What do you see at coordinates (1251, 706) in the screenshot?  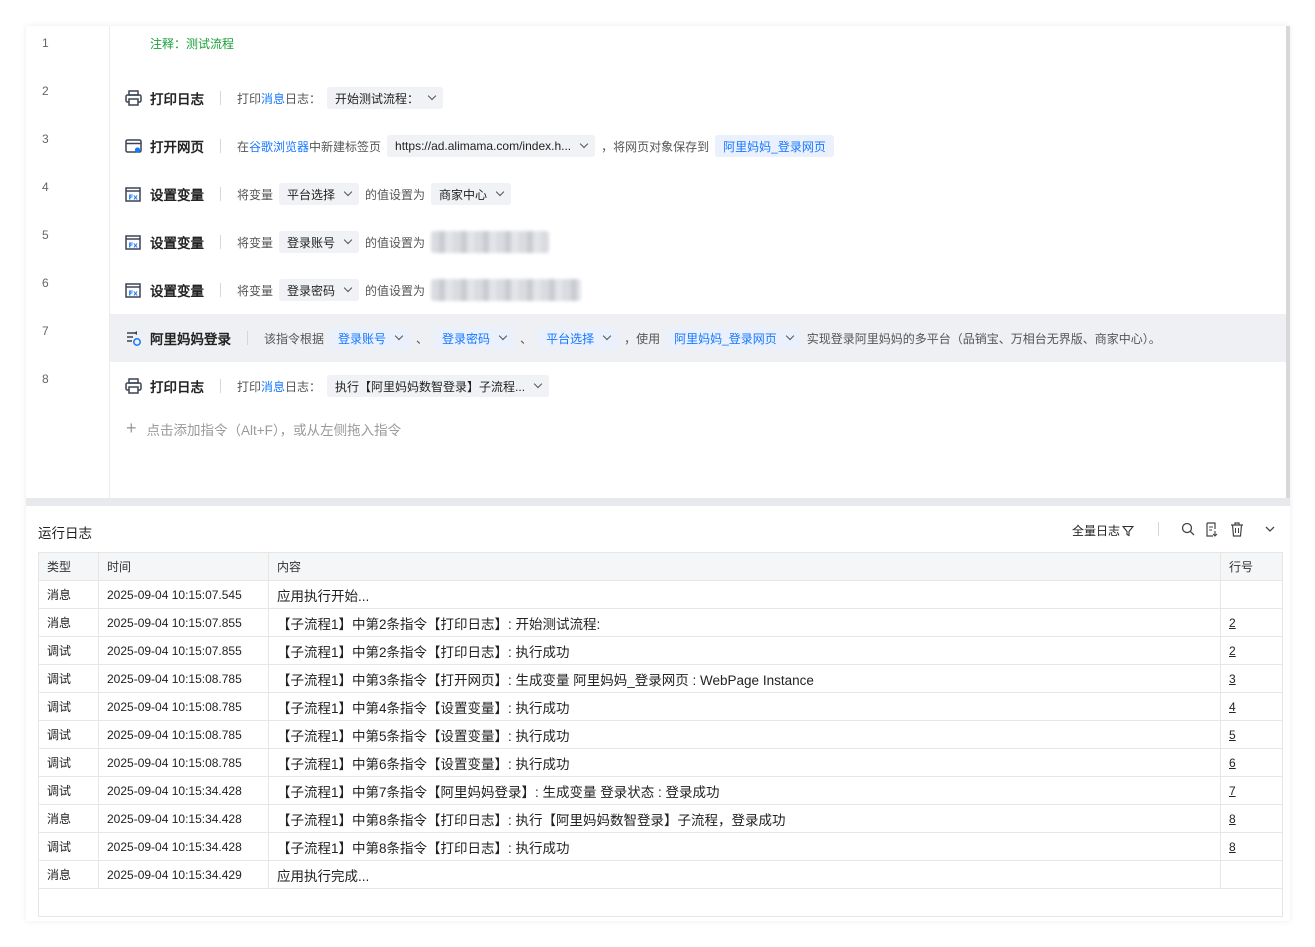 I see `log-line-link: 4` at bounding box center [1251, 706].